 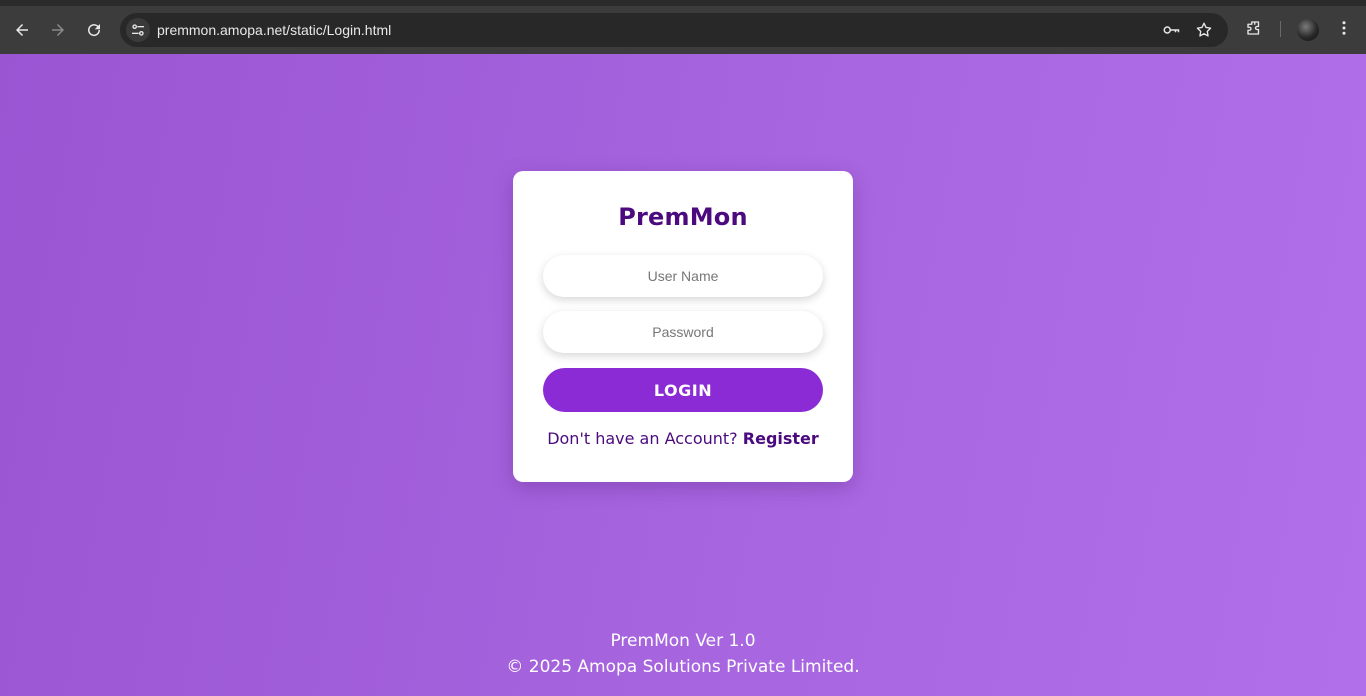 What do you see at coordinates (683, 217) in the screenshot?
I see `app-title: PremMon` at bounding box center [683, 217].